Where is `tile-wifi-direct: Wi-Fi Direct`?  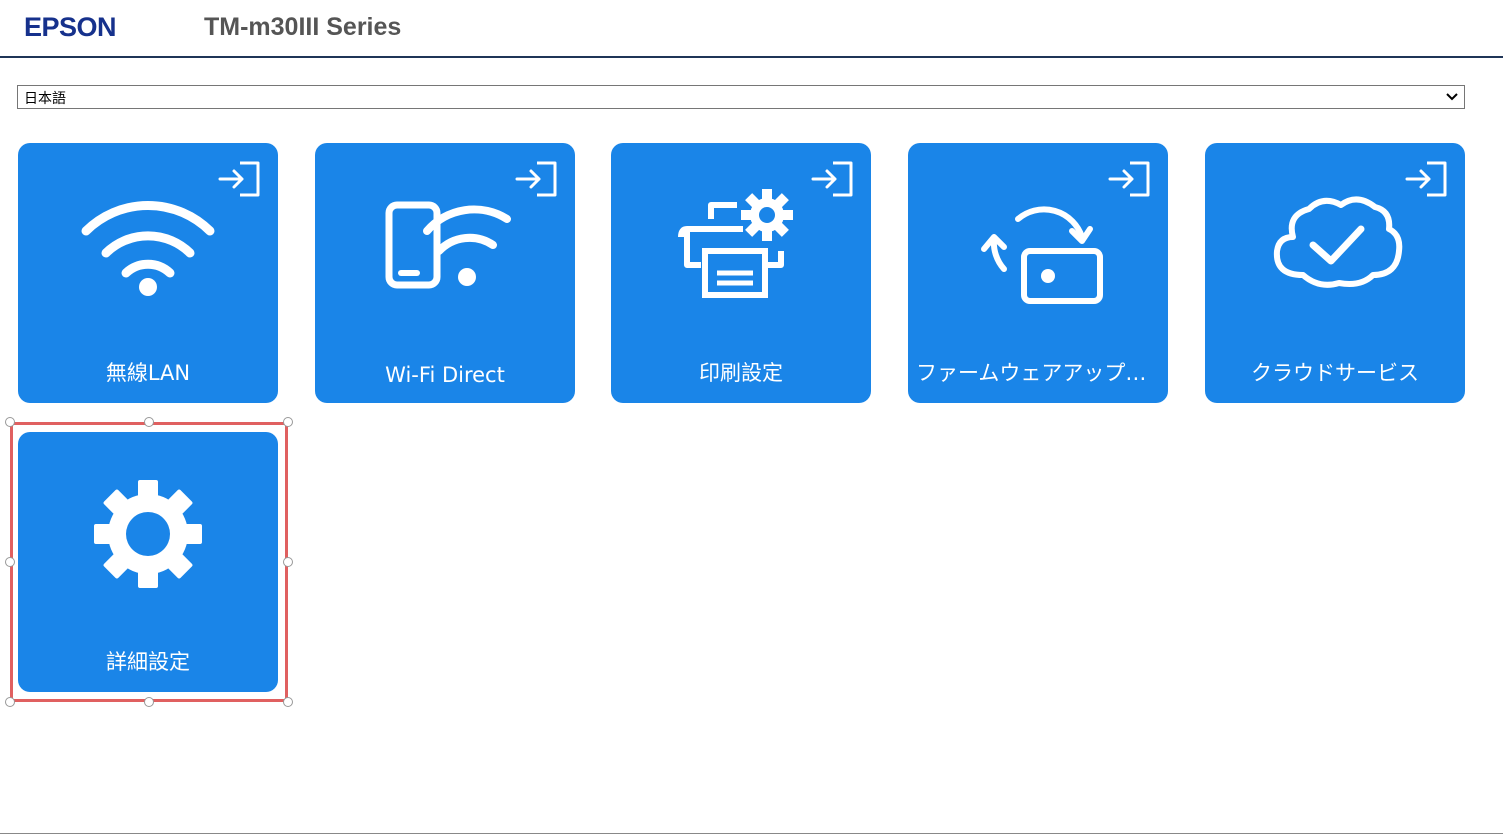
tile-wifi-direct: Wi-Fi Direct is located at coordinates (445, 273).